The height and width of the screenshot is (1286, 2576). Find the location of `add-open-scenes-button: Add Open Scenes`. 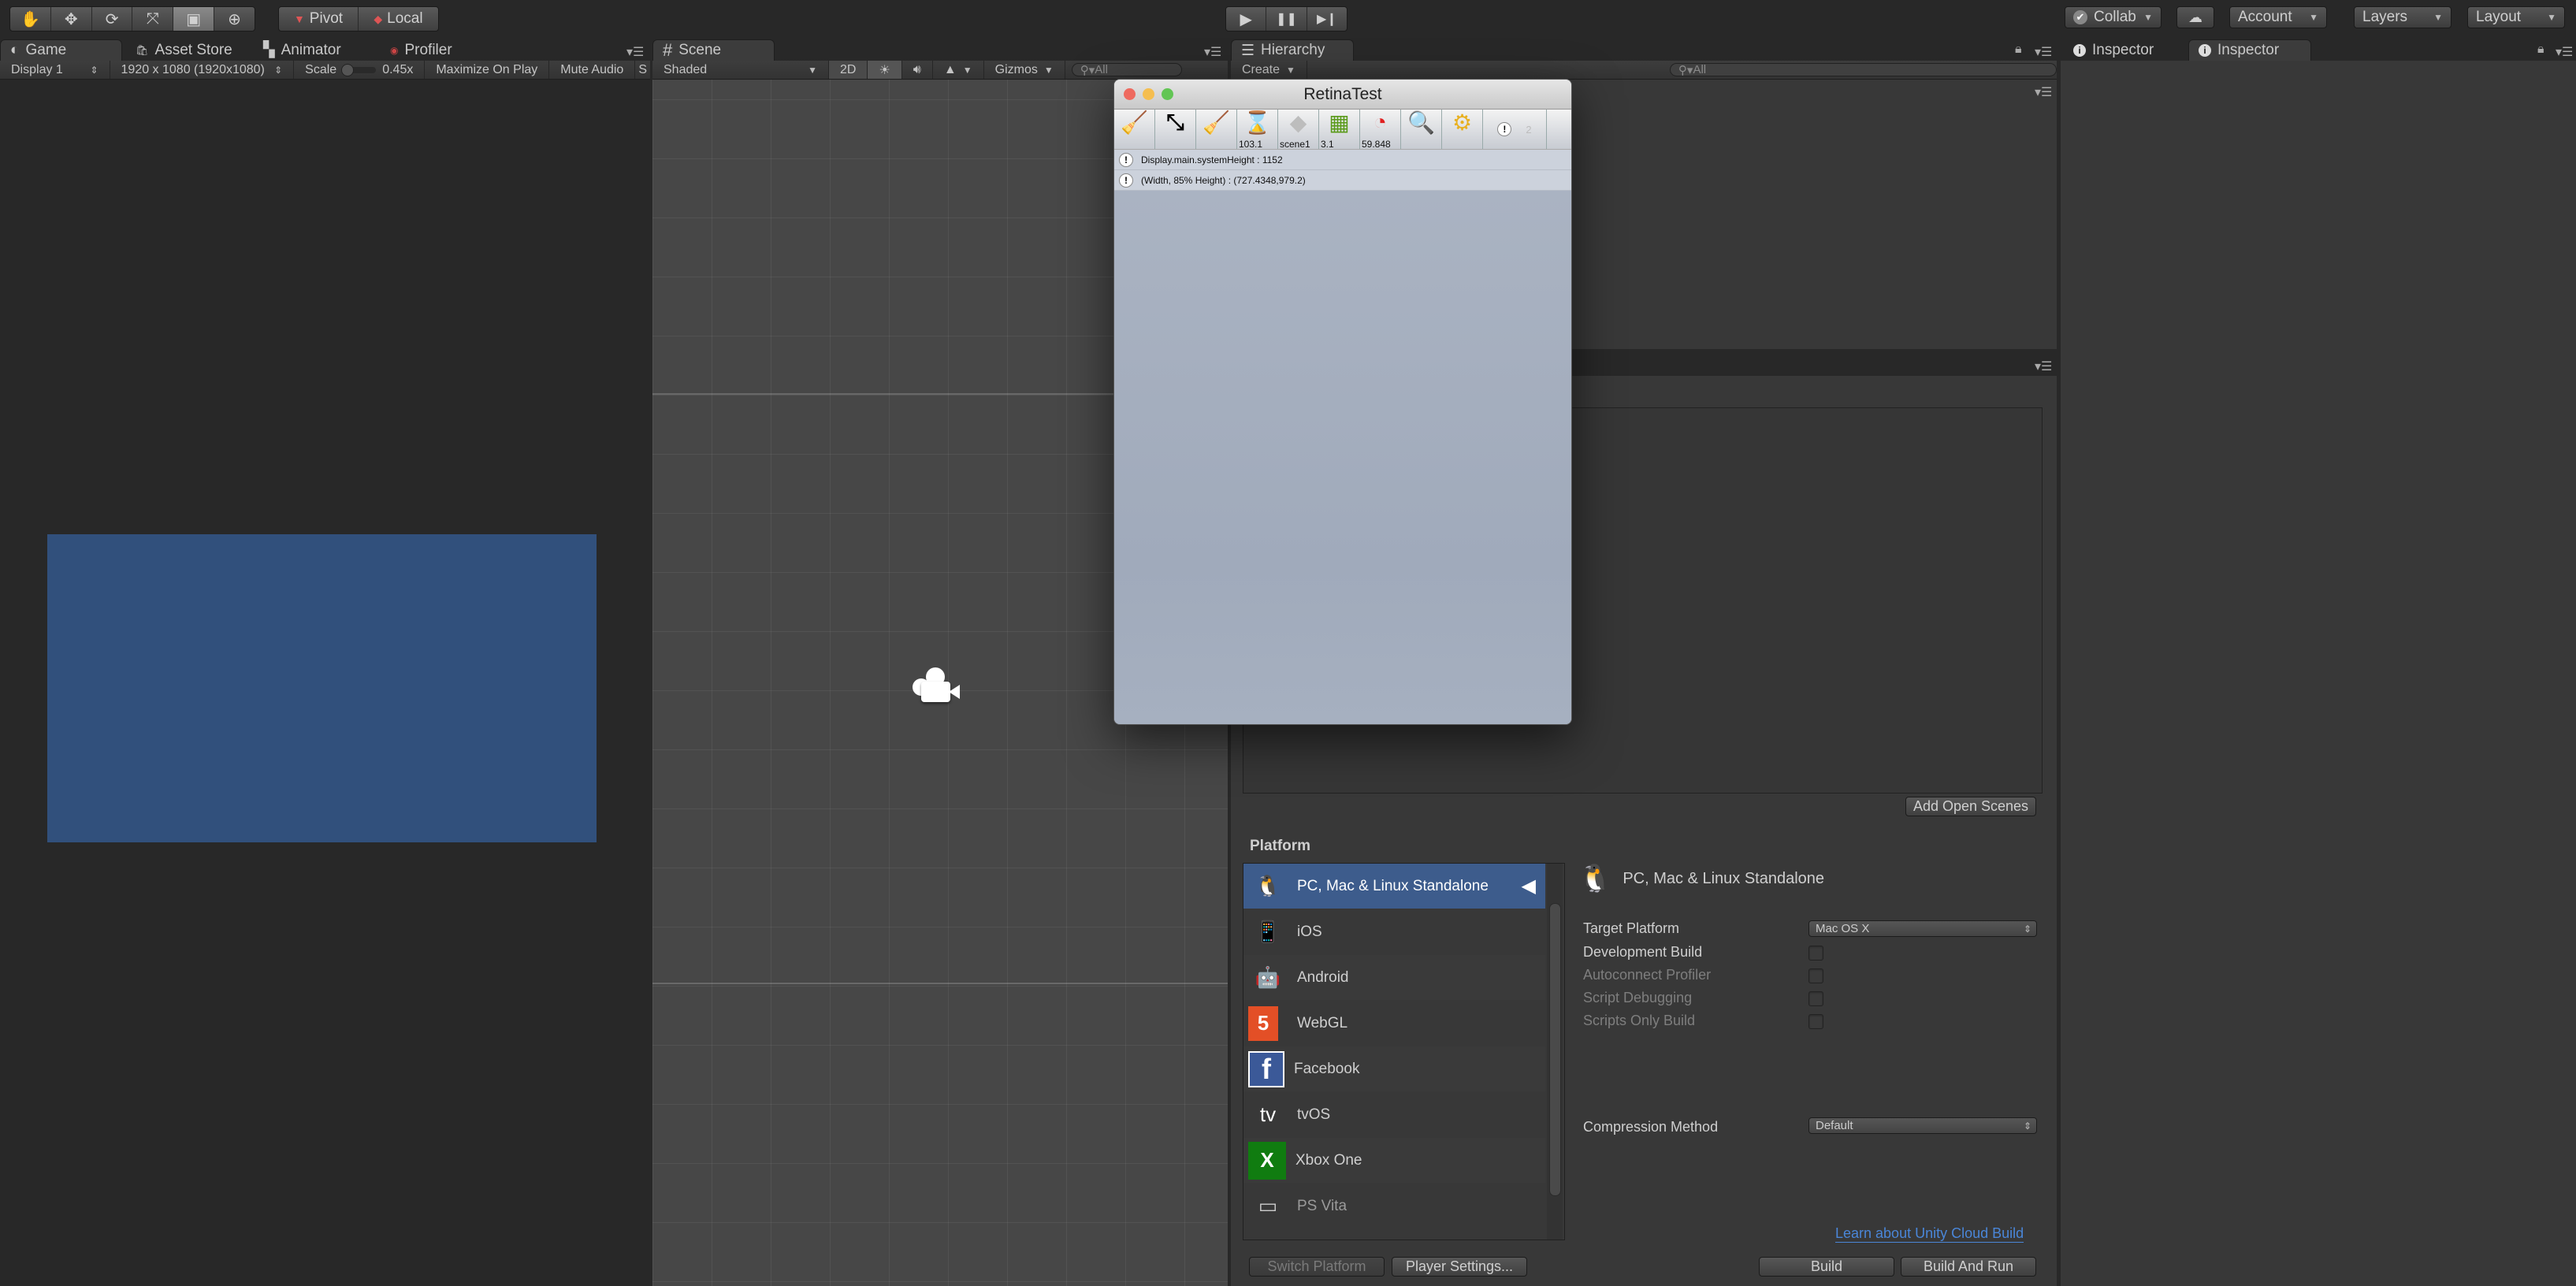

add-open-scenes-button: Add Open Scenes is located at coordinates (1970, 806).